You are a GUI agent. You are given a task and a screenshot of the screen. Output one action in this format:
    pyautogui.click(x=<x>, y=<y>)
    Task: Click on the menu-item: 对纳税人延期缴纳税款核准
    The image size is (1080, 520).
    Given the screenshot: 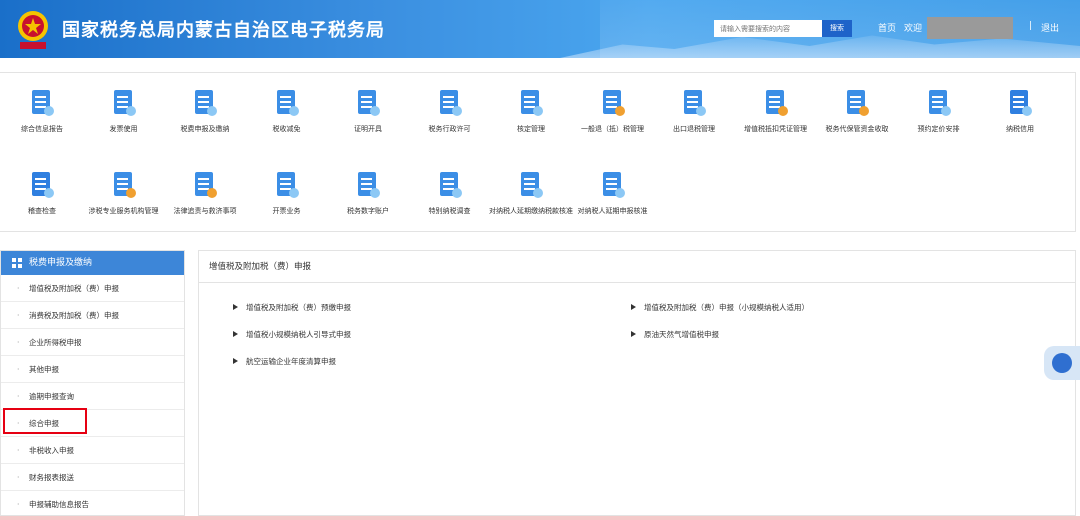 What is the action you would take?
    pyautogui.click(x=531, y=193)
    